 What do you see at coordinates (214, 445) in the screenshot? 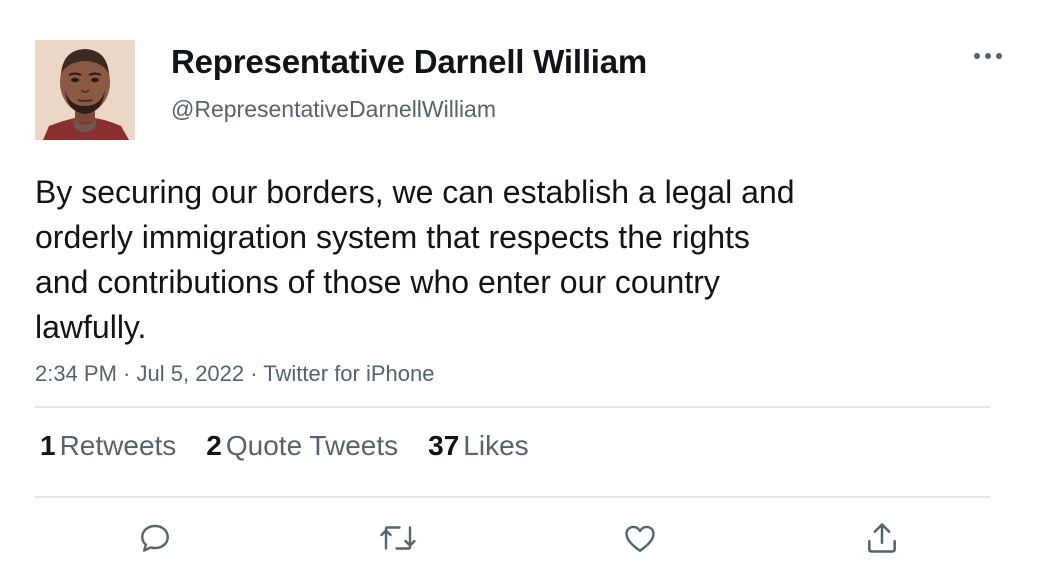
I see `quote-tweets-count: 2` at bounding box center [214, 445].